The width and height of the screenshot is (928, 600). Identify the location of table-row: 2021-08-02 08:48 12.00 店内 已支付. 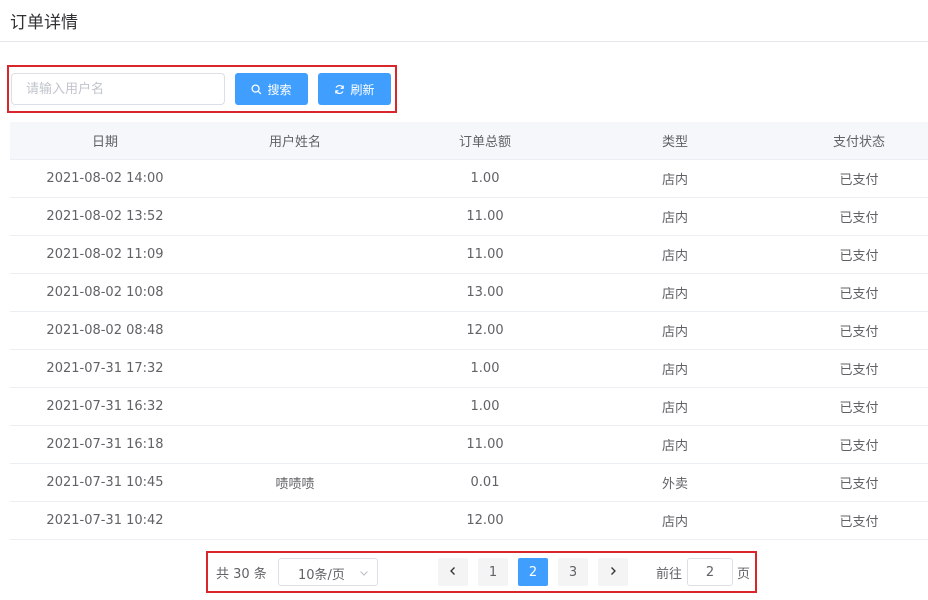
(469, 331).